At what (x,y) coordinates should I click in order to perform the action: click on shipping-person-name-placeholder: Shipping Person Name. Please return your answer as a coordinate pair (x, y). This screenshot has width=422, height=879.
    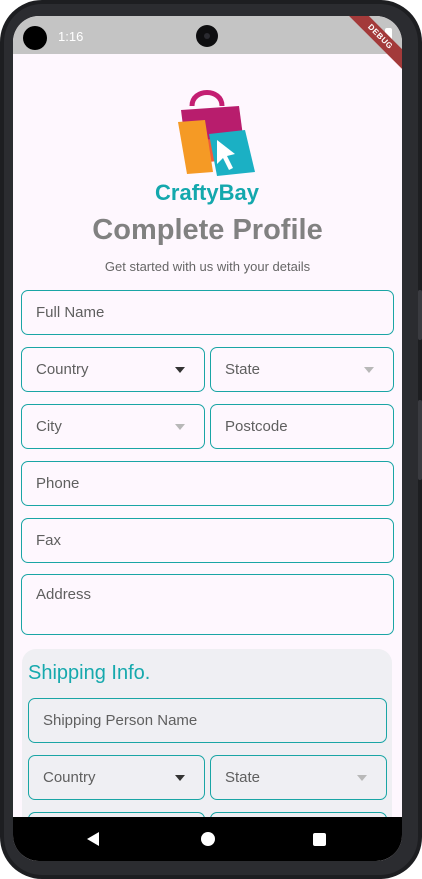
    Looking at the image, I should click on (120, 720).